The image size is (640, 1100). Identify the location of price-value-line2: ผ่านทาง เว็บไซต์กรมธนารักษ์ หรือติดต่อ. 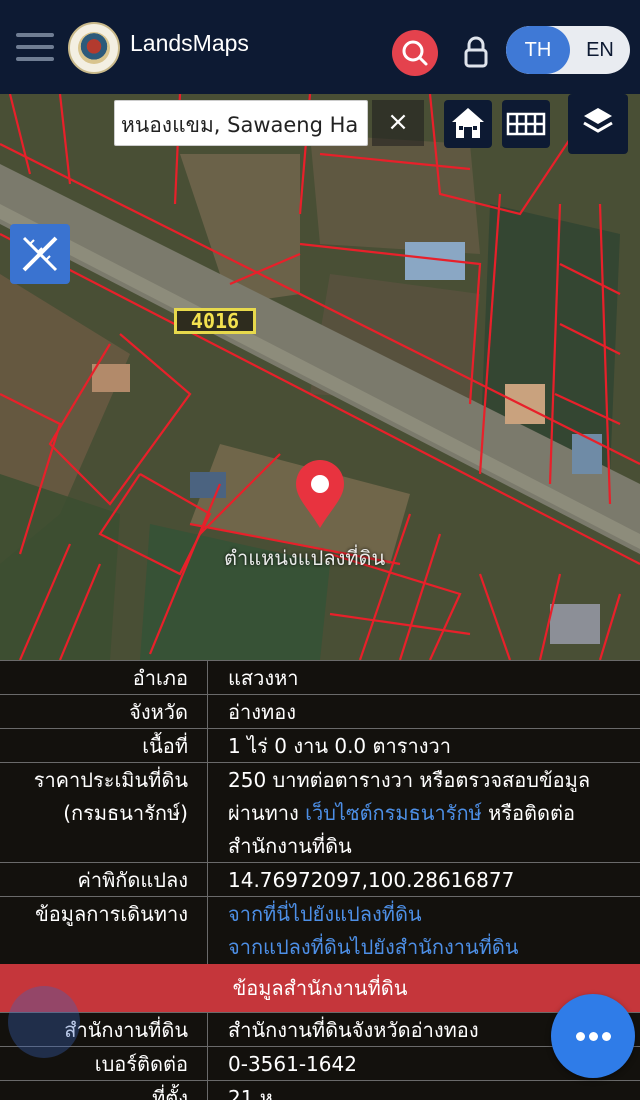
(434, 813).